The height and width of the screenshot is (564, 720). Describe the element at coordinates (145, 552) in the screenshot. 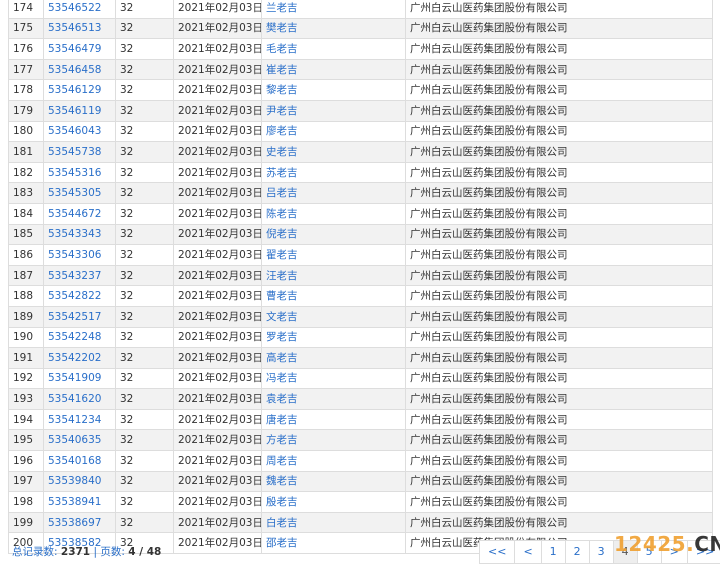

I see `pages-value: 4 / 48` at that location.